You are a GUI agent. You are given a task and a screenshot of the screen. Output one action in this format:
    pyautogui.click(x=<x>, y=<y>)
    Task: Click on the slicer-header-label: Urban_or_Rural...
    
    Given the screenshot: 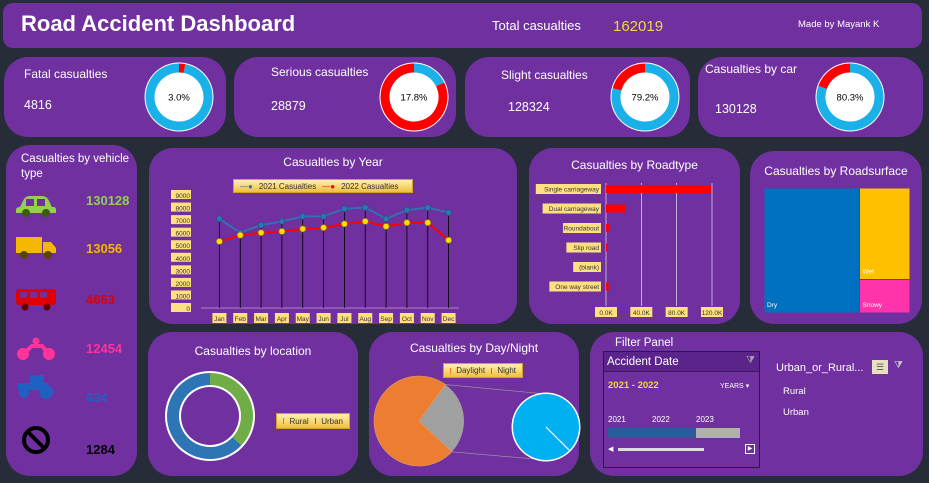 What is the action you would take?
    pyautogui.click(x=820, y=368)
    